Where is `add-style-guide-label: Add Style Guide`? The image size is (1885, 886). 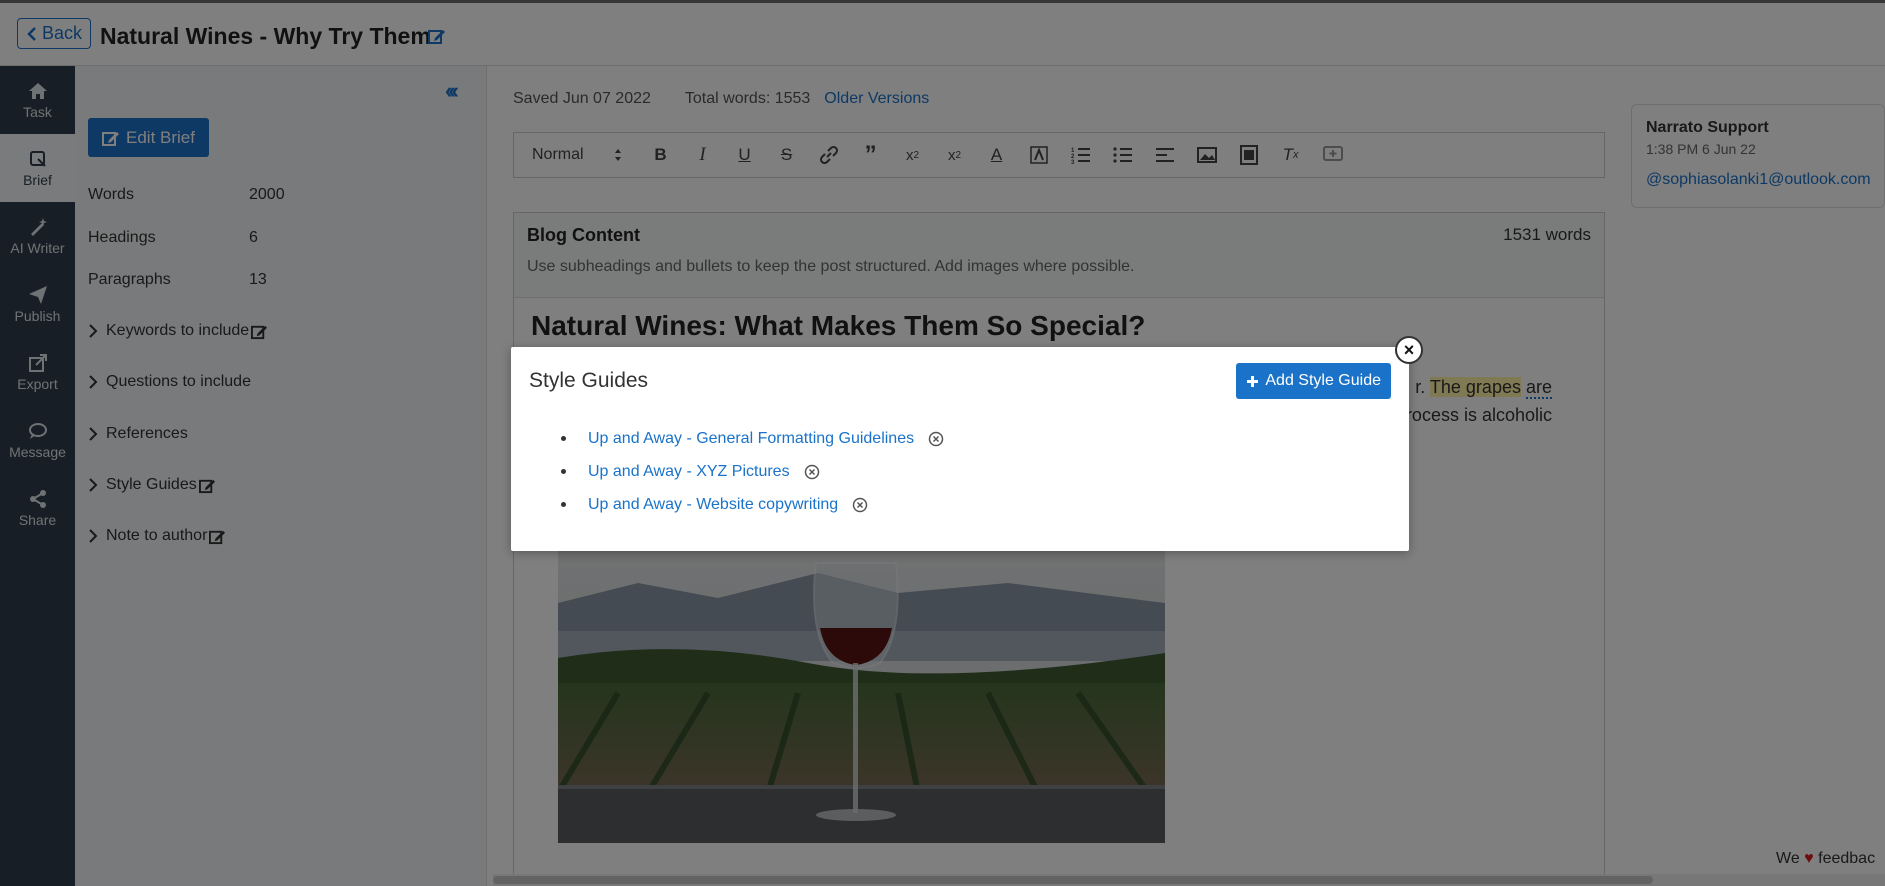 add-style-guide-label: Add Style Guide is located at coordinates (1323, 380).